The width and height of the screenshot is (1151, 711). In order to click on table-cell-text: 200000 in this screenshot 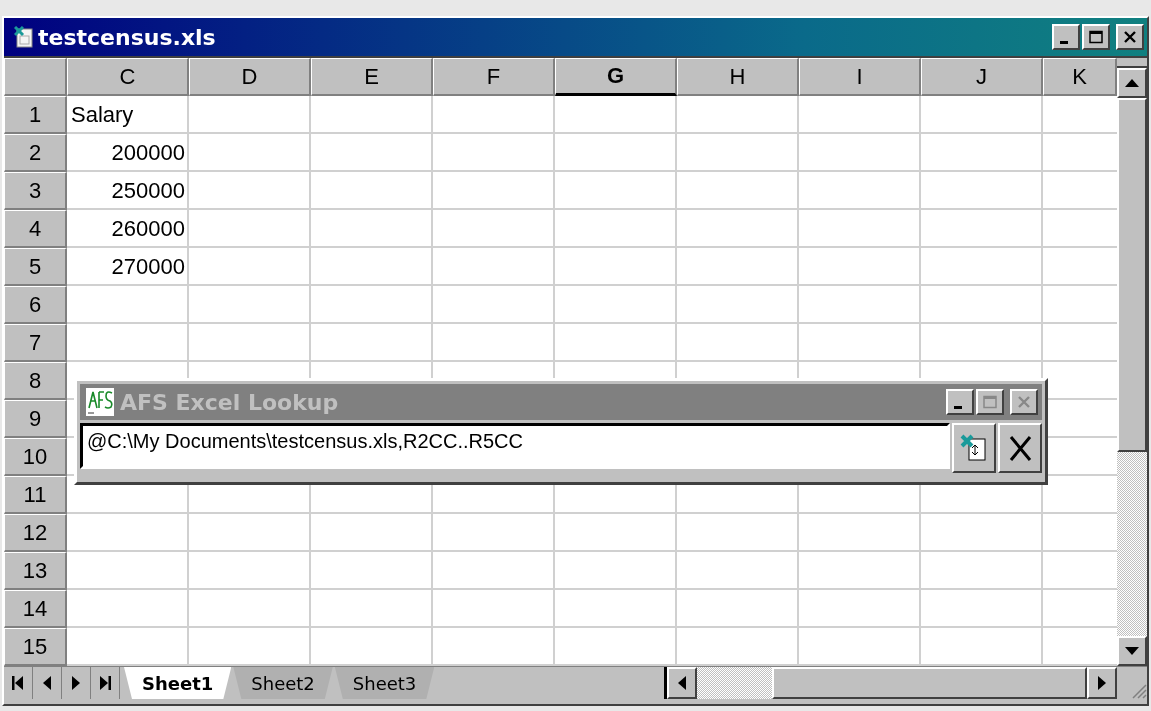, I will do `click(148, 153)`.